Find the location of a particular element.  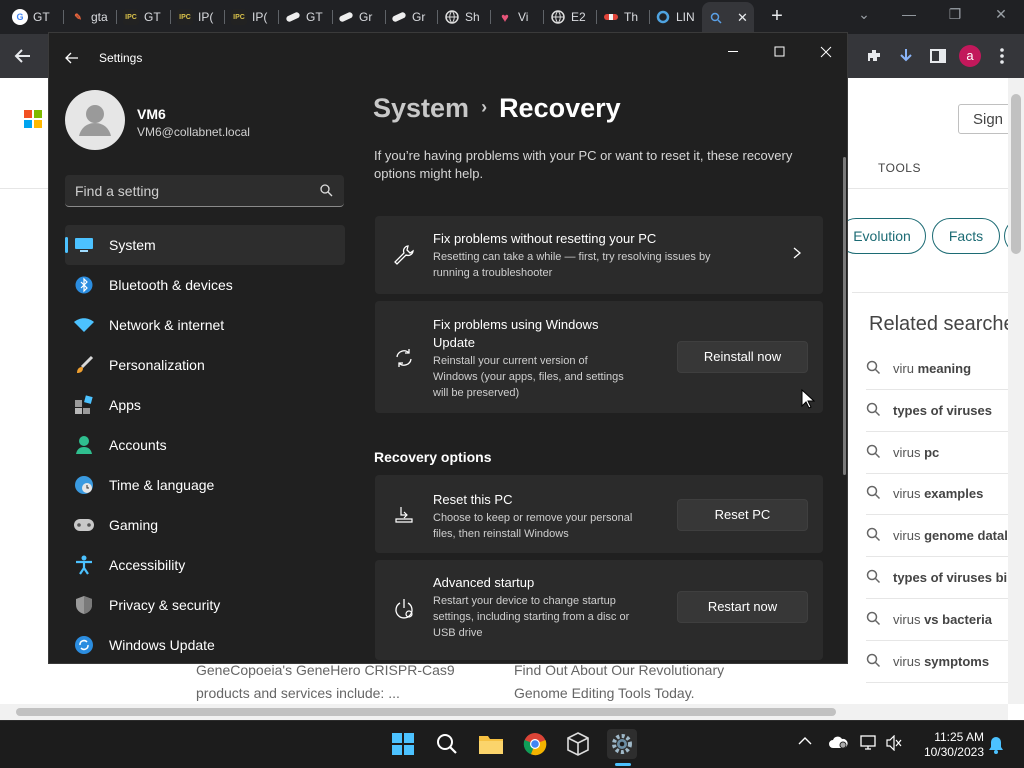

related-search-item: virus pc is located at coordinates (941, 453).